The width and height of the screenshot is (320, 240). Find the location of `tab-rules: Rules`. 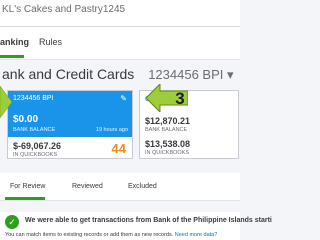

tab-rules: Rules is located at coordinates (50, 42).